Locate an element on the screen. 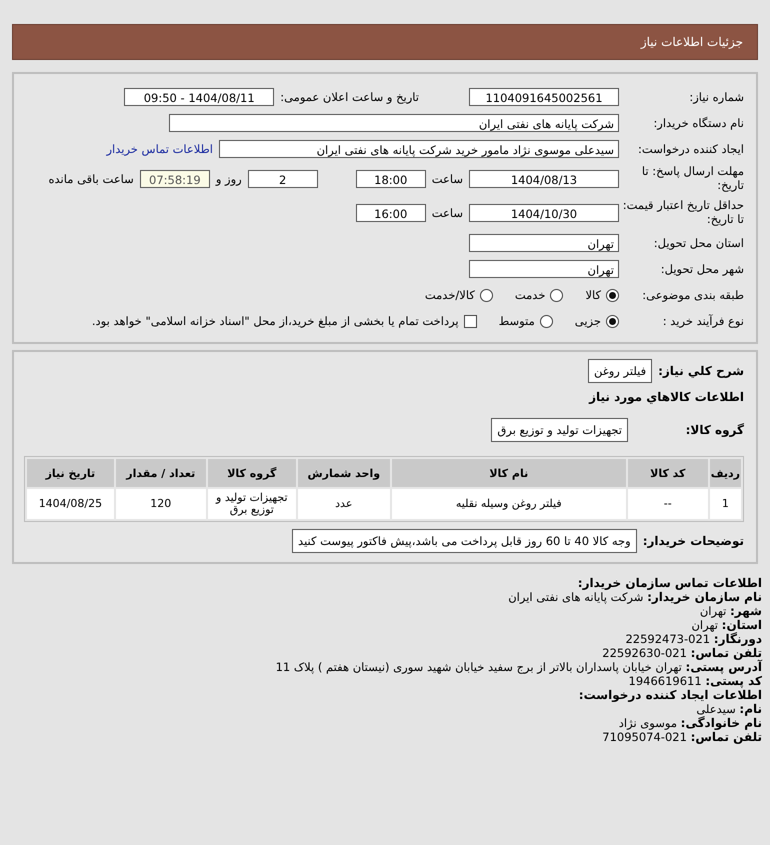 Image resolution: width=770 pixels, height=845 pixels. column-header: نام کالا is located at coordinates (509, 473).